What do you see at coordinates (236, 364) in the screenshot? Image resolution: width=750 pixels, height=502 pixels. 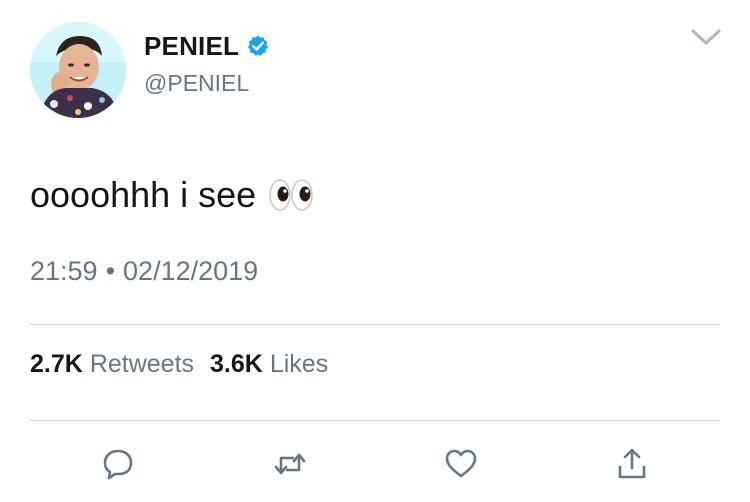 I see `likes-count: 3.6K` at bounding box center [236, 364].